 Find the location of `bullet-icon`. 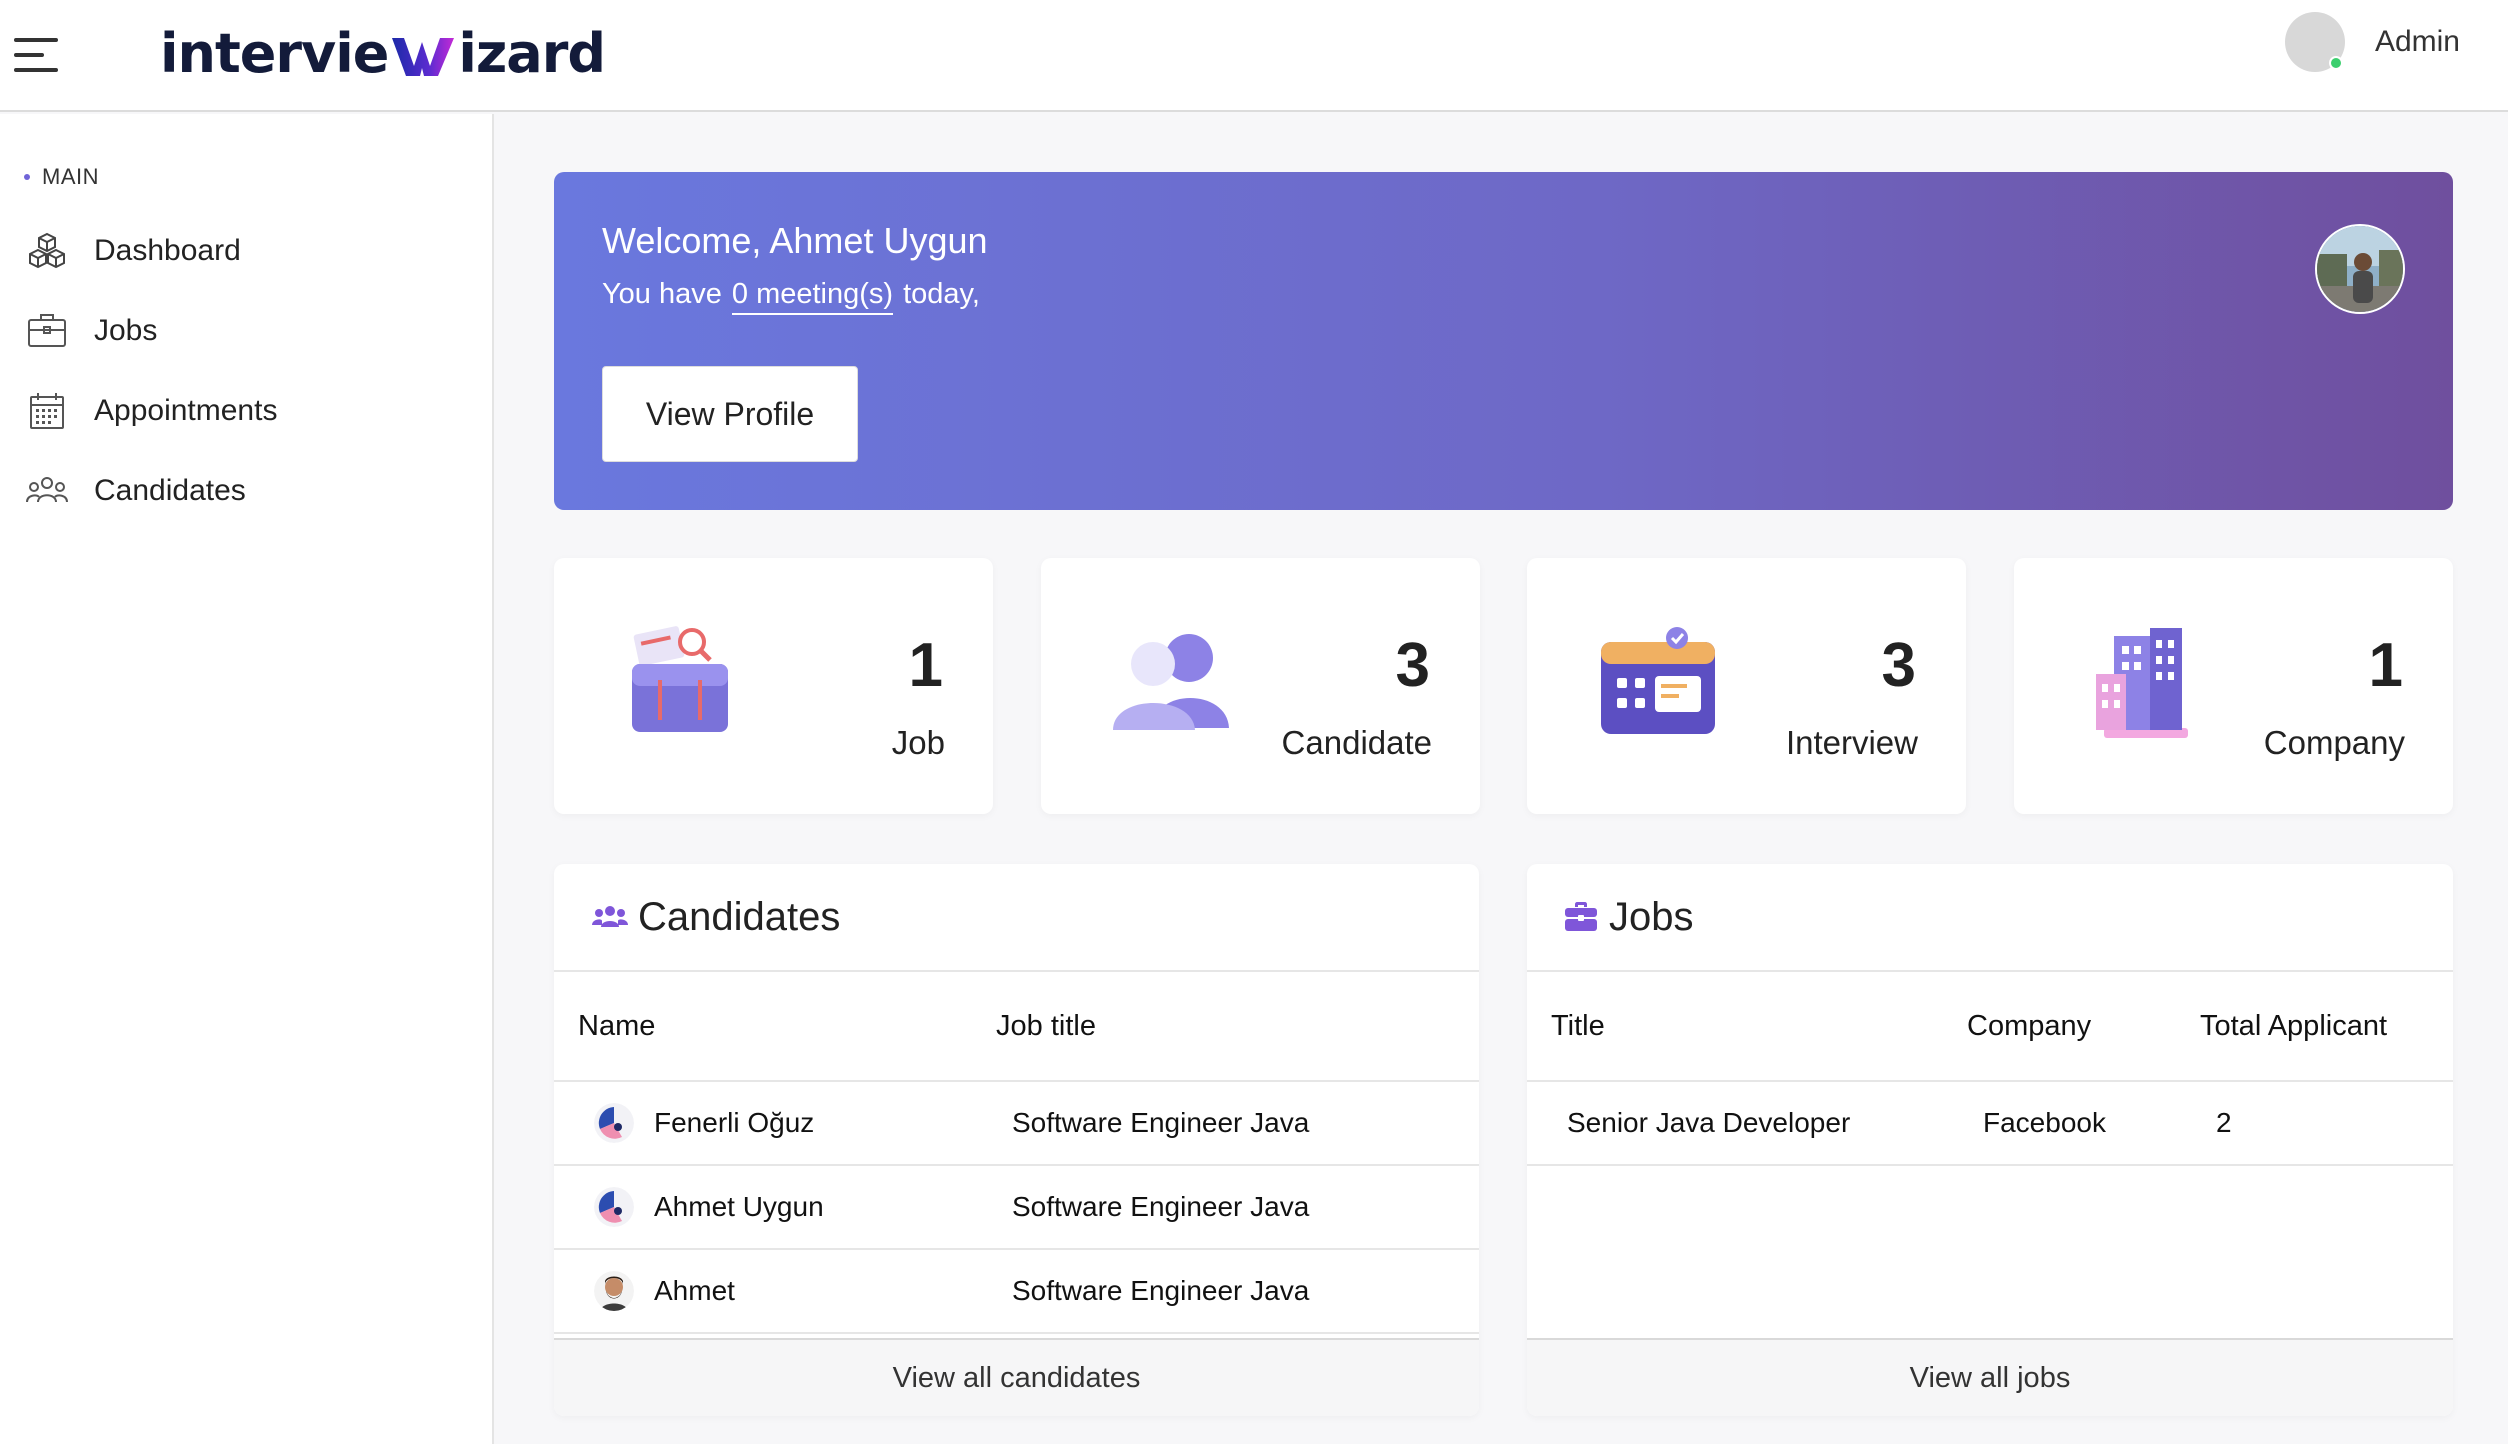

bullet-icon is located at coordinates (27, 177).